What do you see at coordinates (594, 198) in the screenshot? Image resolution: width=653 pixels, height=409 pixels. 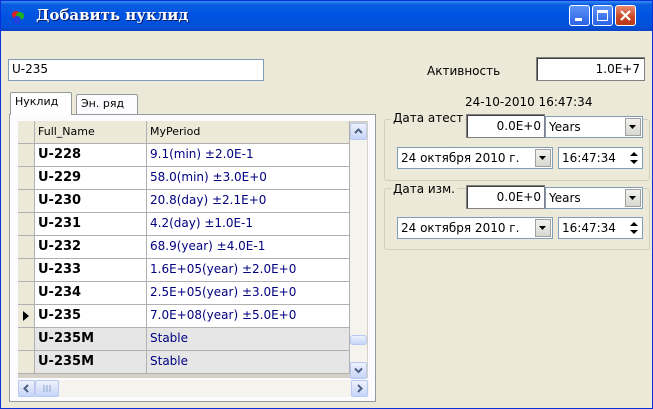 I see `measure-unit-select: Years` at bounding box center [594, 198].